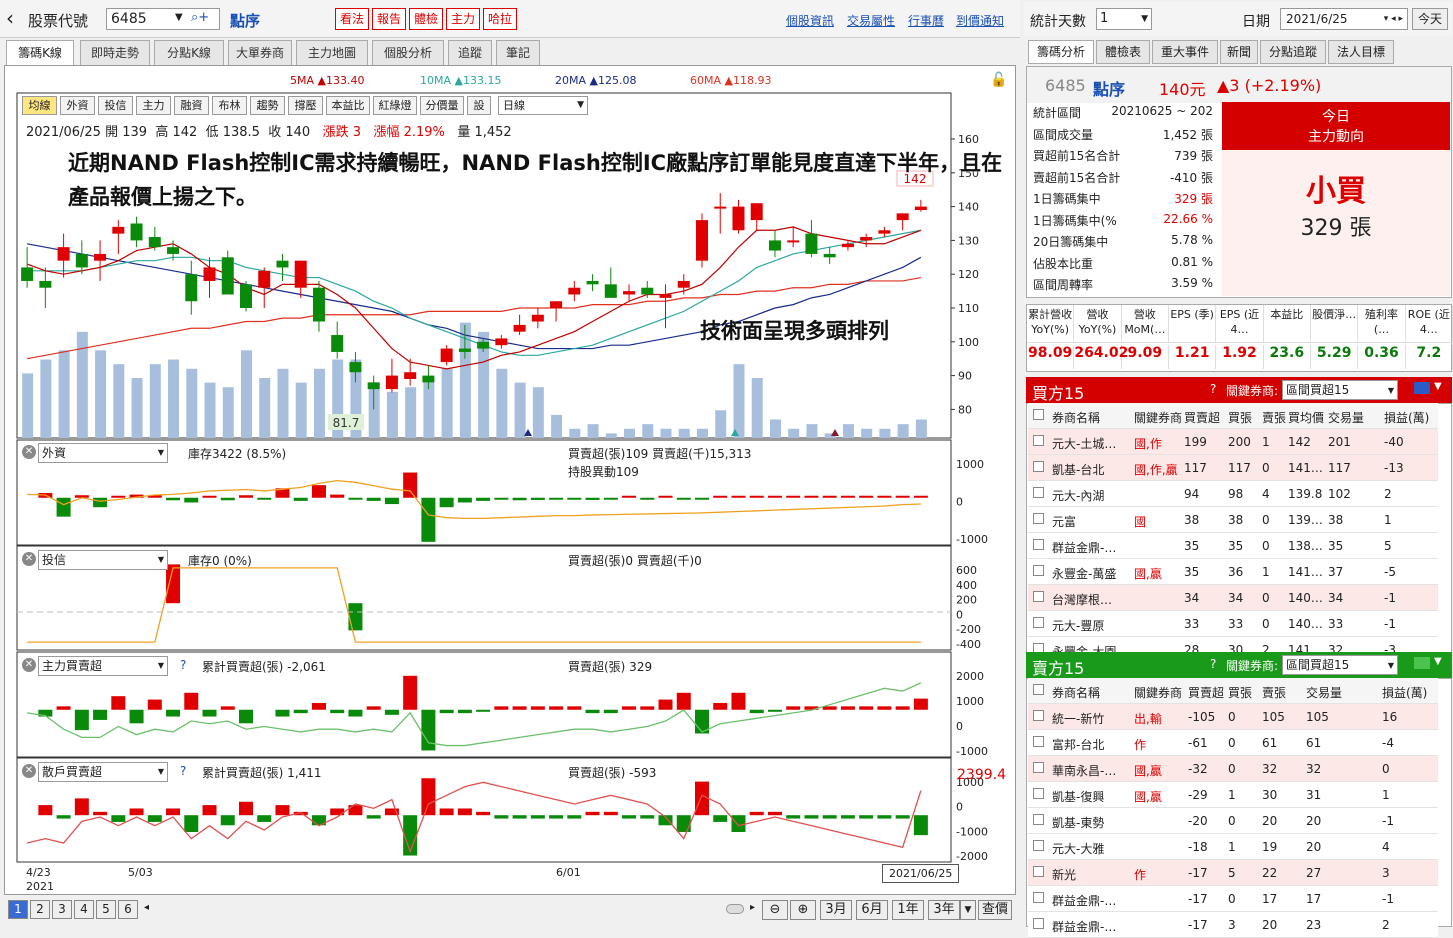 This screenshot has height=938, width=1453. What do you see at coordinates (1233, 873) in the screenshot?
I see `table-row: 新光 作 -17 5 22 27 3` at bounding box center [1233, 873].